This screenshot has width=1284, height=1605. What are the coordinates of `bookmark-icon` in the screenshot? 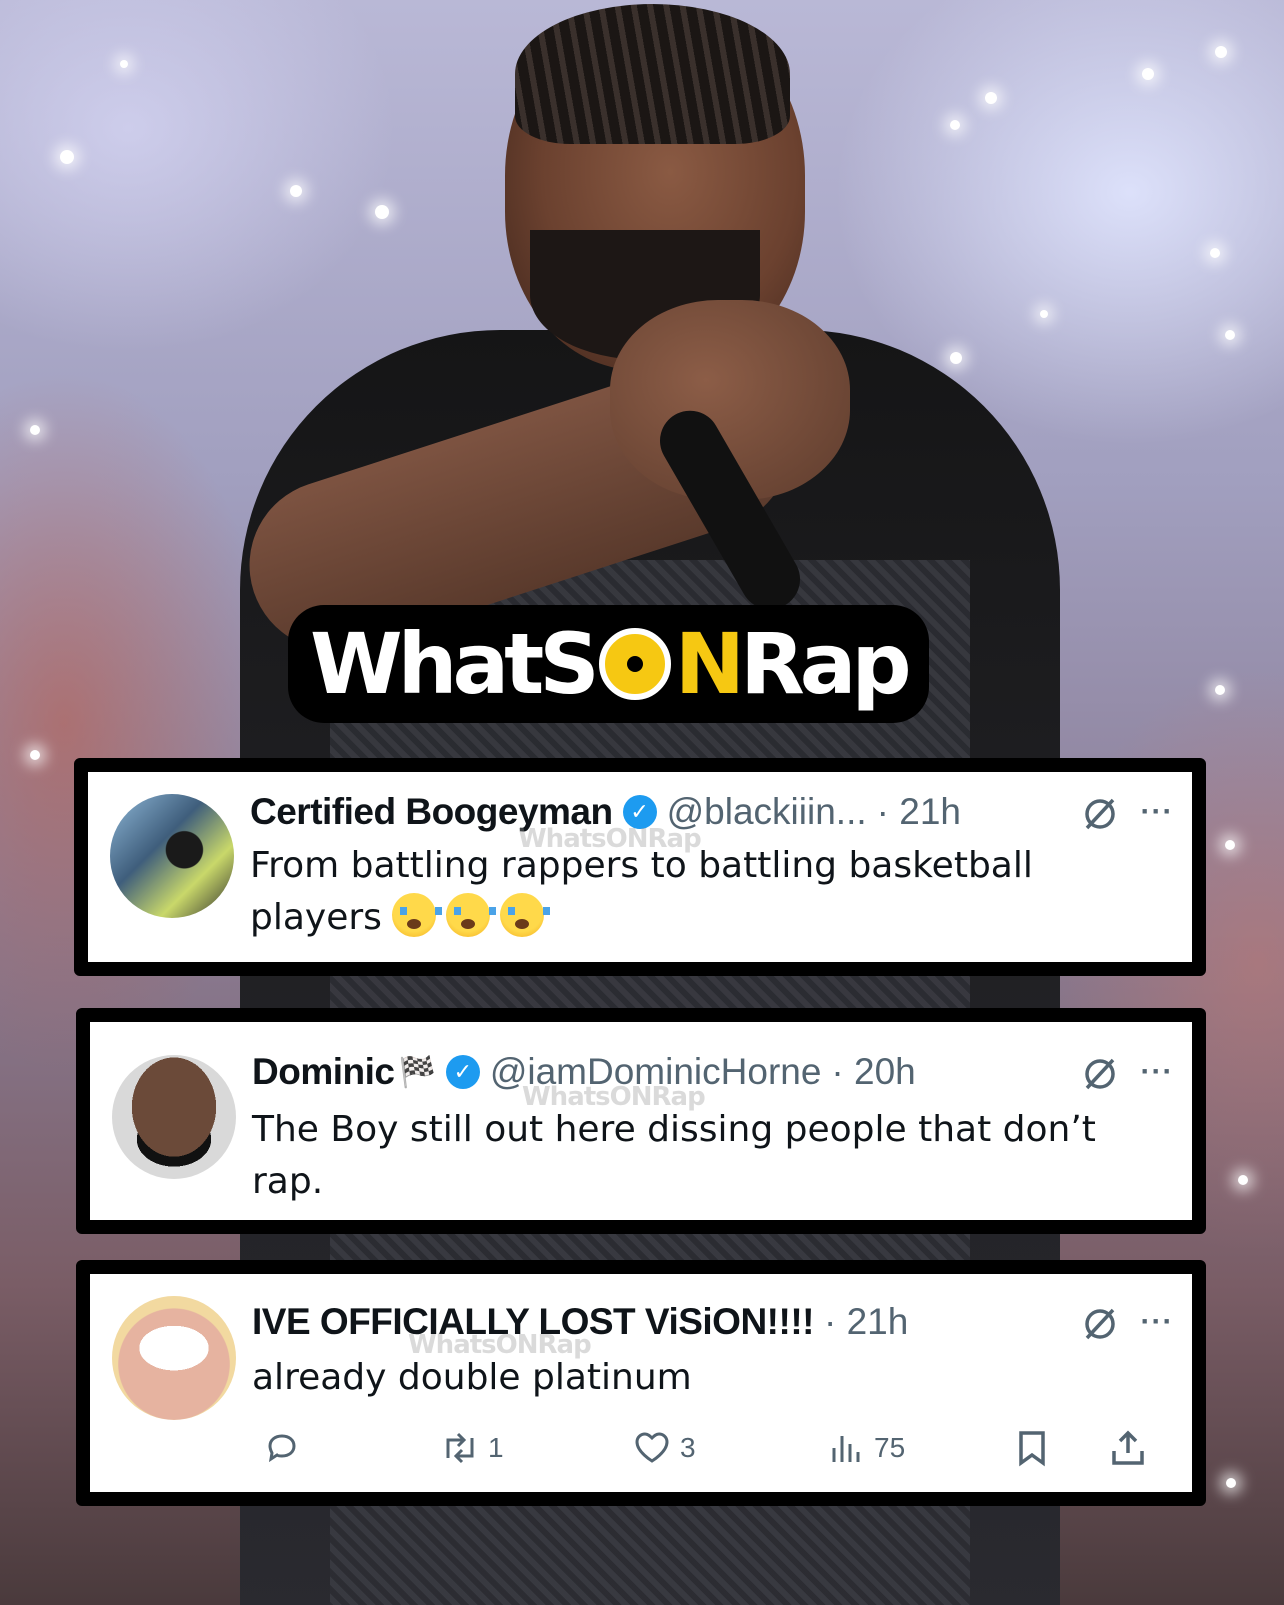 It's located at (1032, 1448).